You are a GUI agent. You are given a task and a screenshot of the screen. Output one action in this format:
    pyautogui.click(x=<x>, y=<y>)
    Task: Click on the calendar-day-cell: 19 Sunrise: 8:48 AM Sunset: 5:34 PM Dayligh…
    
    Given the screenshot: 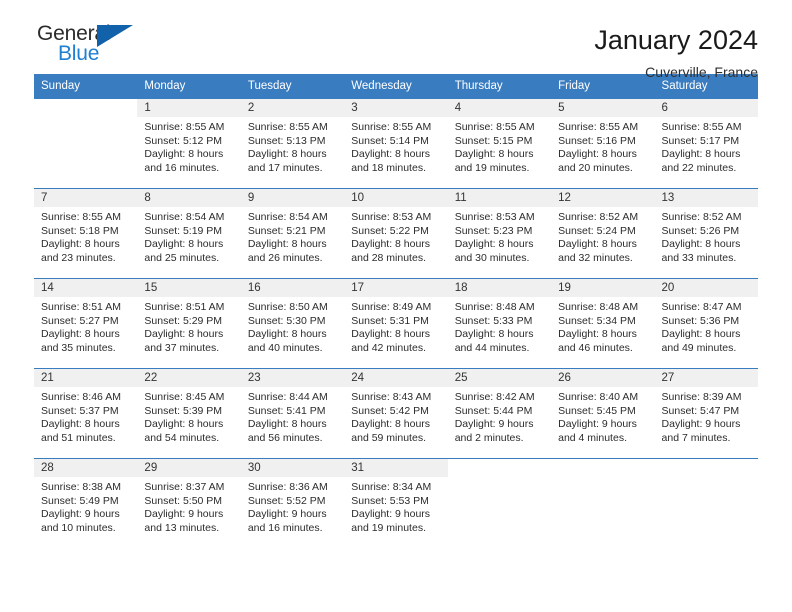 What is the action you would take?
    pyautogui.click(x=603, y=323)
    